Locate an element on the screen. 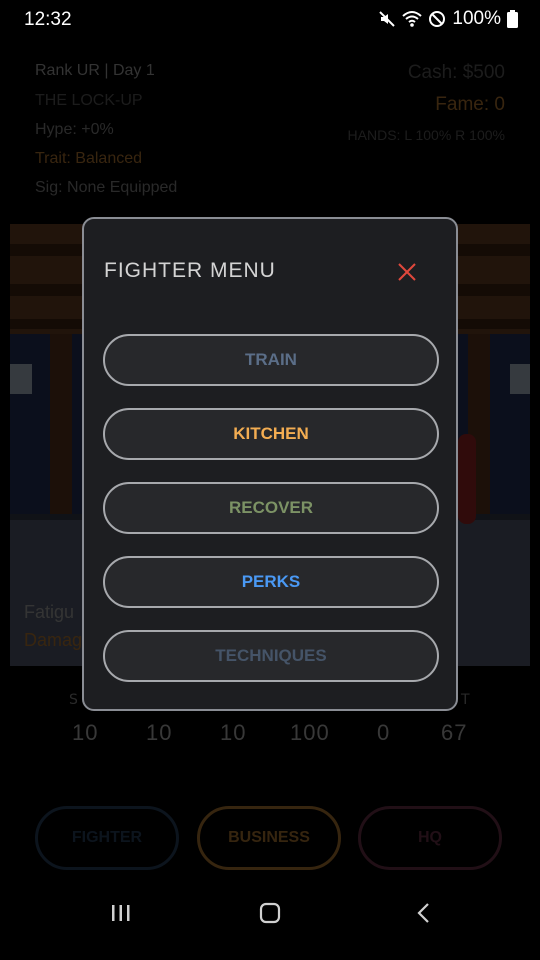 Image resolution: width=540 pixels, height=960 pixels. recover-button: RECOVER is located at coordinates (271, 508).